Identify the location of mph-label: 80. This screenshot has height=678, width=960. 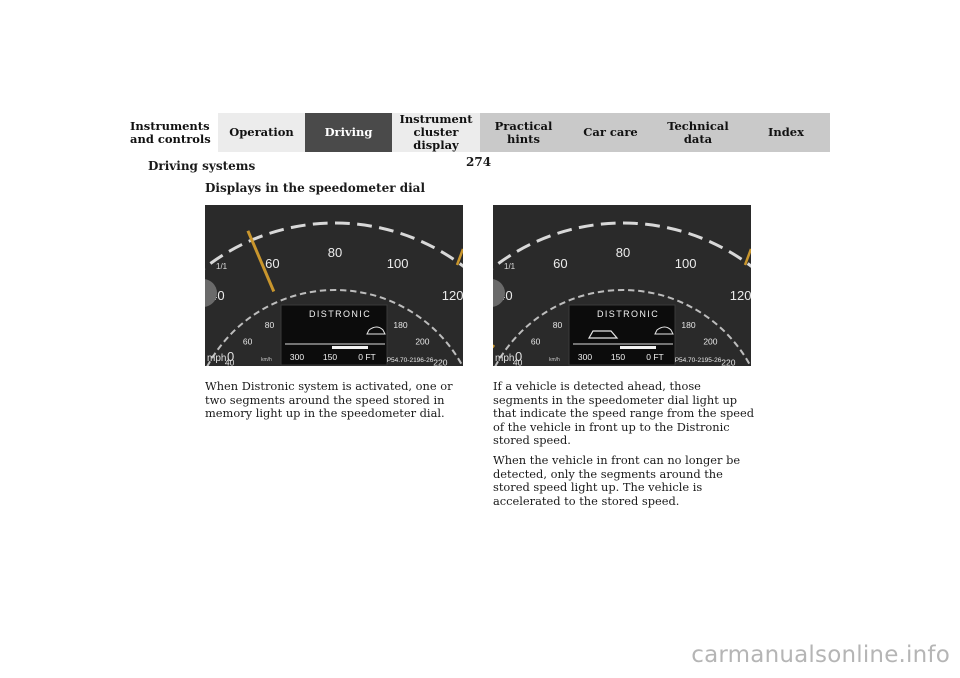
(335, 252).